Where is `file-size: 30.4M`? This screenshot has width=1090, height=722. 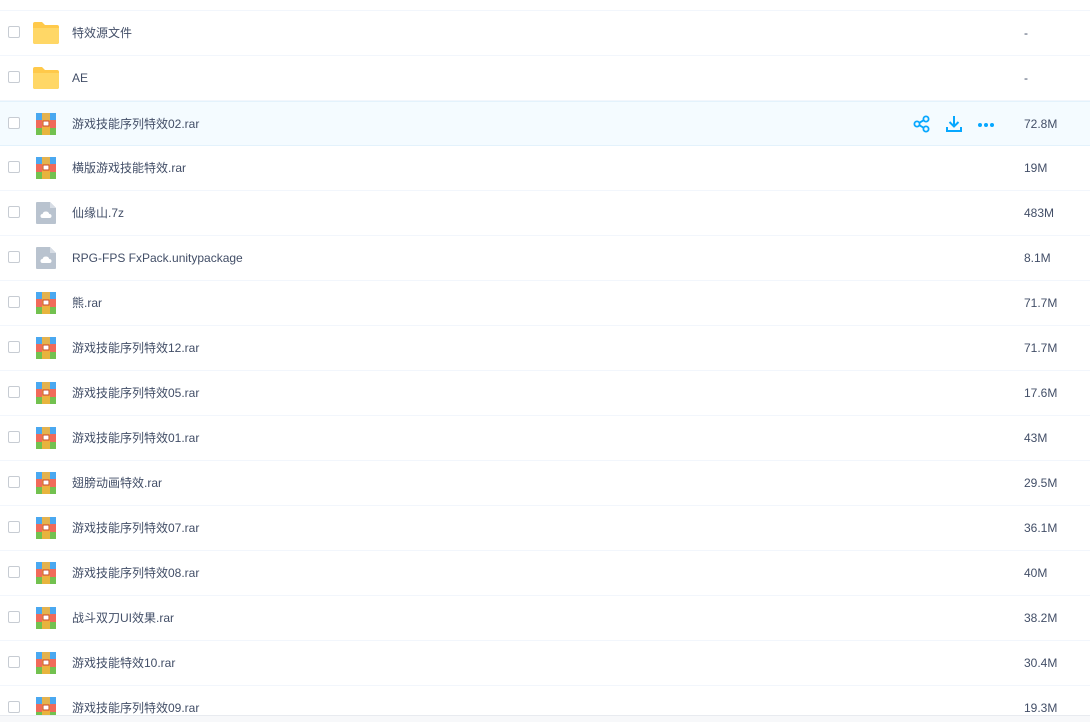
file-size: 30.4M is located at coordinates (1041, 663).